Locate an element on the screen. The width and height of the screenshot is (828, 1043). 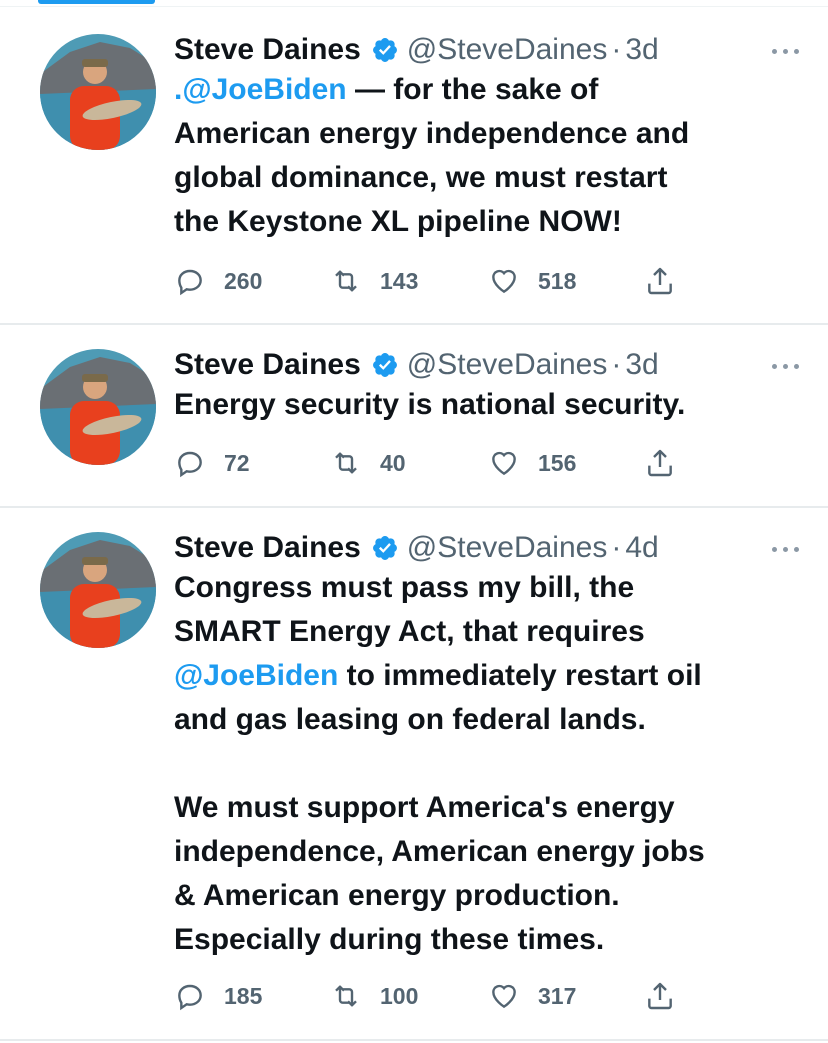
tweet-actions: 185 100 317 is located at coordinates (434, 996).